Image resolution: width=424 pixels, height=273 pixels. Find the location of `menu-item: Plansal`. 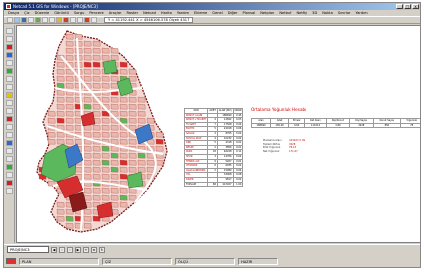

menu-item: Plansal is located at coordinates (249, 13).